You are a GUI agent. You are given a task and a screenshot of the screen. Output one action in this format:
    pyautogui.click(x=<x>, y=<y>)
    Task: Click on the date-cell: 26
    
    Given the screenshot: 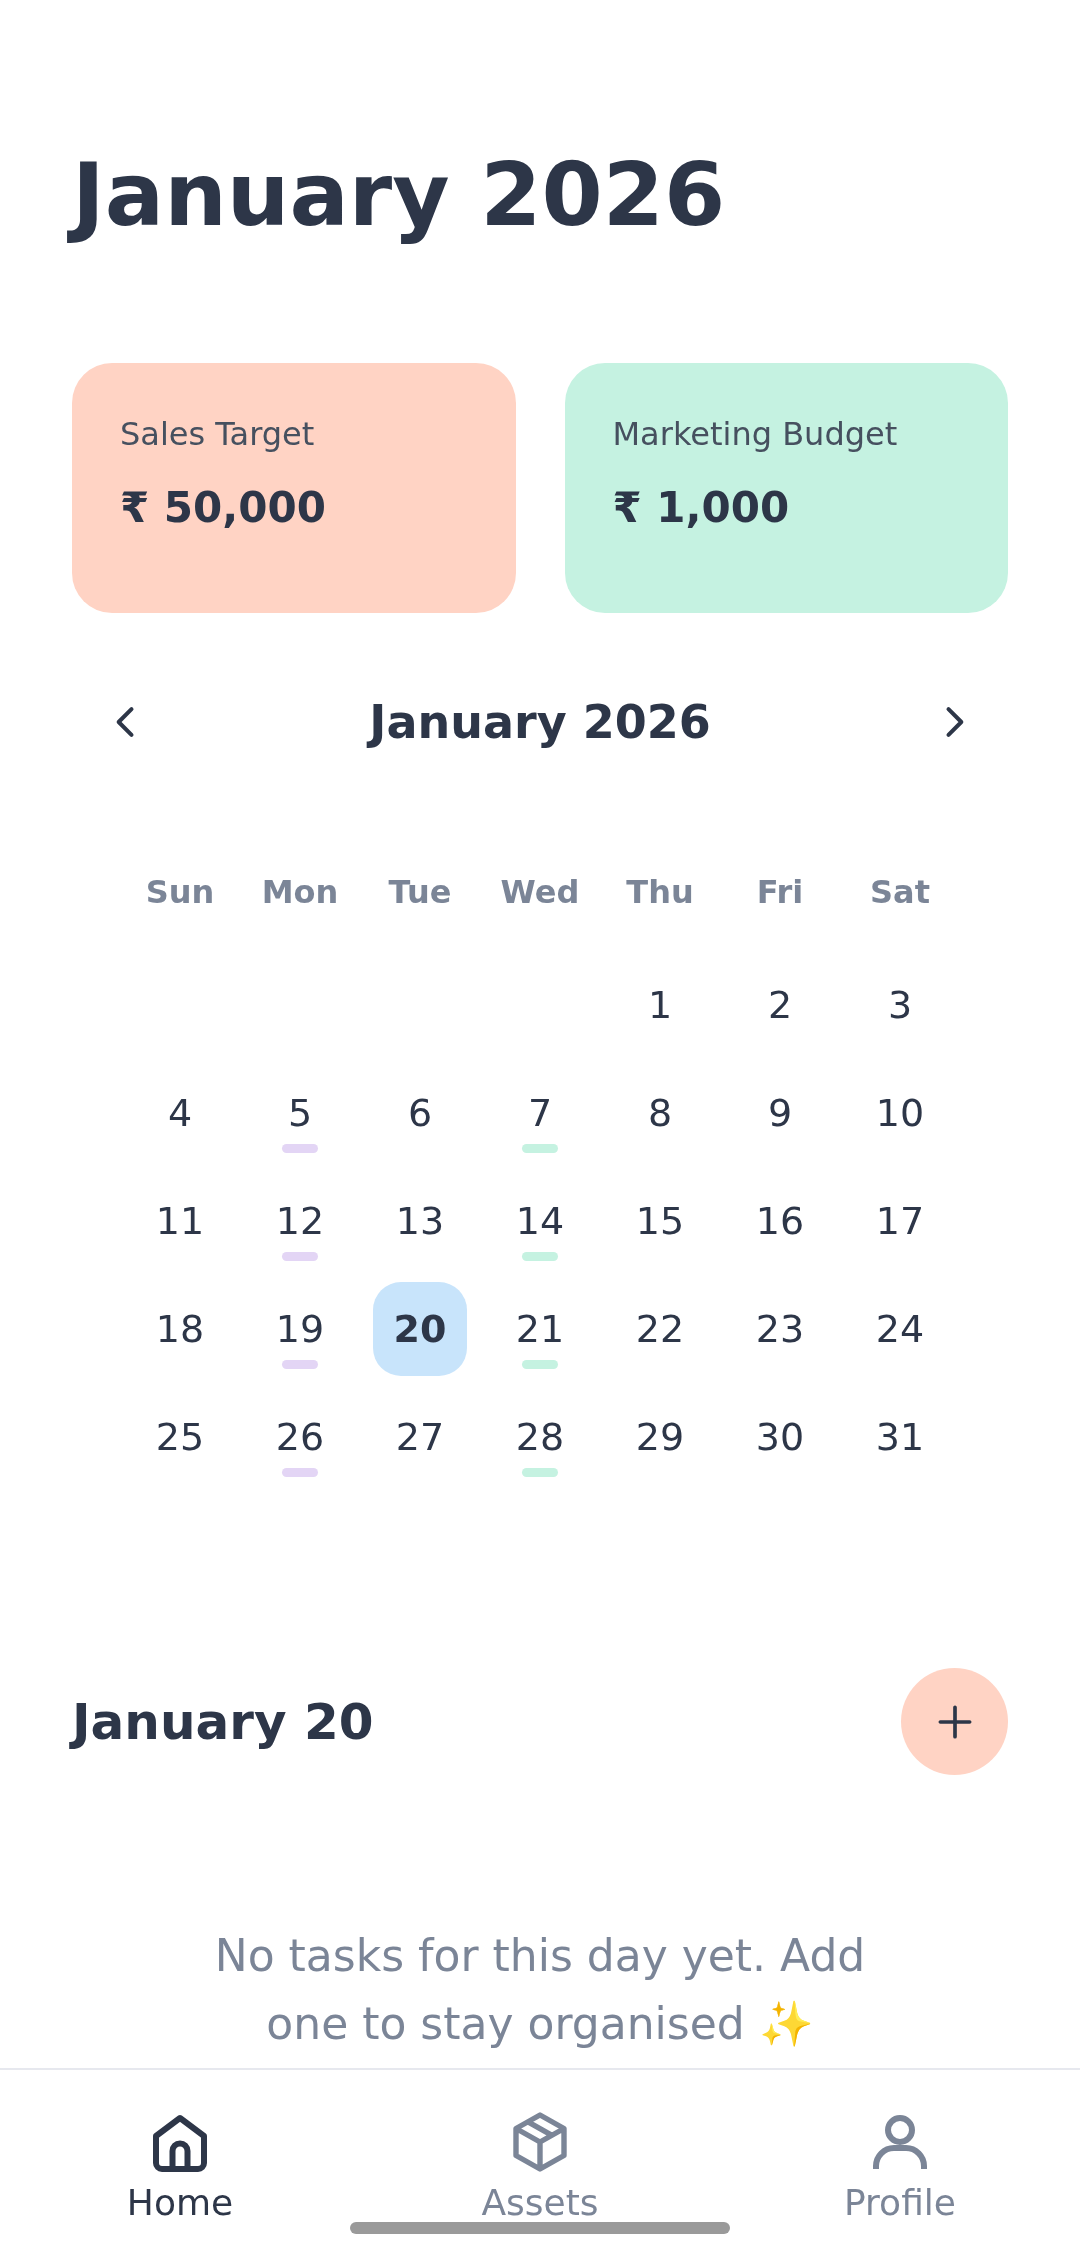 What is the action you would take?
    pyautogui.click(x=300, y=1437)
    